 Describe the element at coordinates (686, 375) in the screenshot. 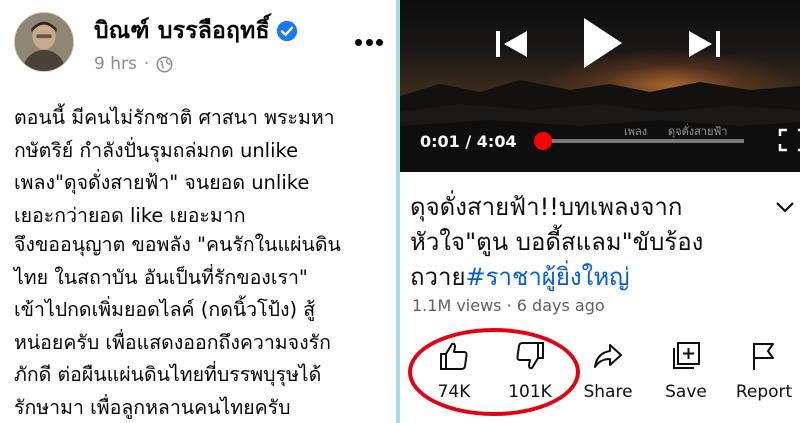

I see `save-button: Save` at that location.